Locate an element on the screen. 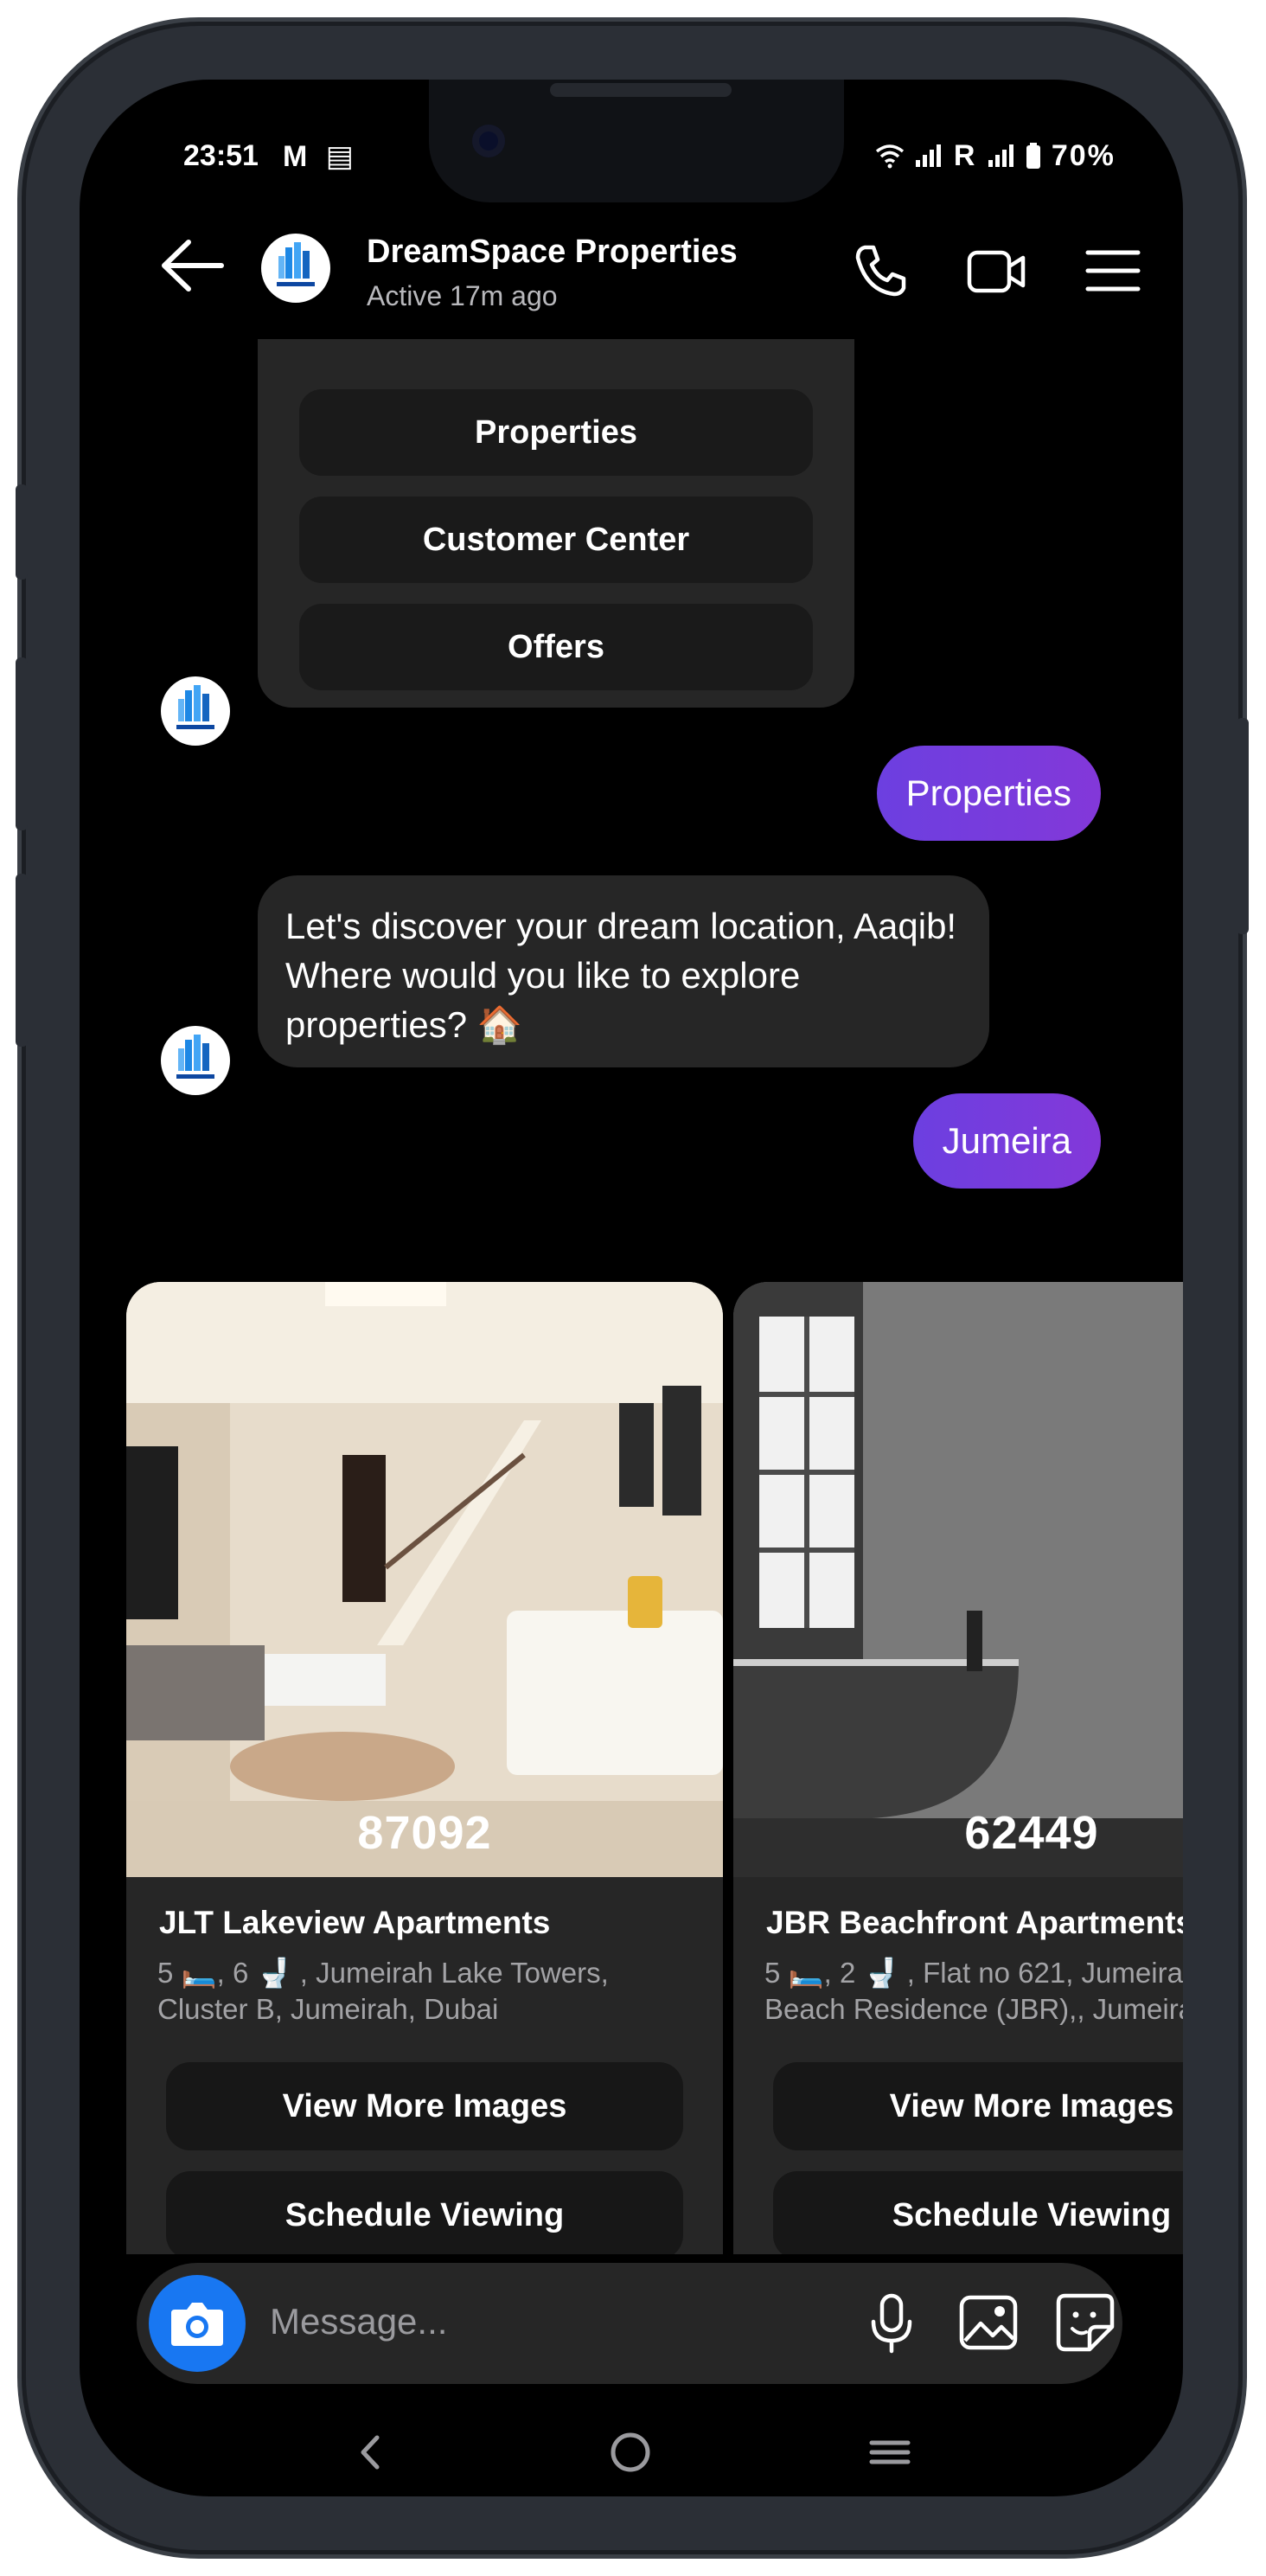 The width and height of the screenshot is (1266, 2576). wifi-icon is located at coordinates (890, 156).